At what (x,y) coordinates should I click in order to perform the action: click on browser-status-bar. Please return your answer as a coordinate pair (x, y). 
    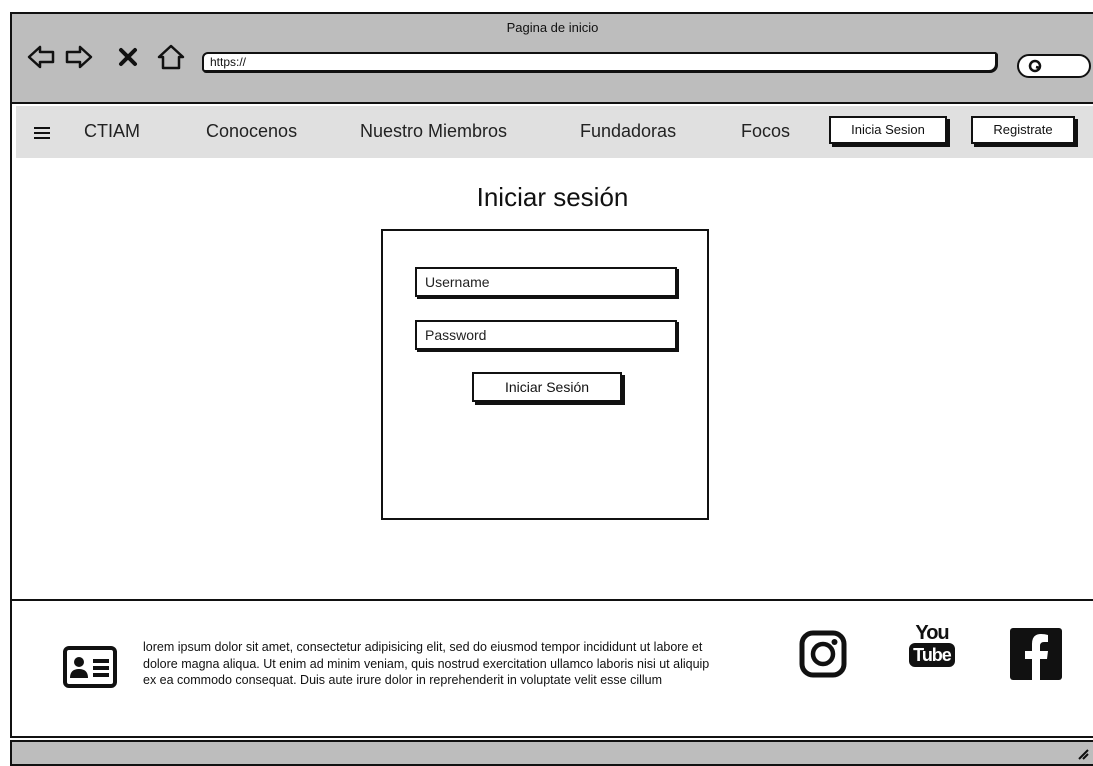
    Looking at the image, I should click on (551, 753).